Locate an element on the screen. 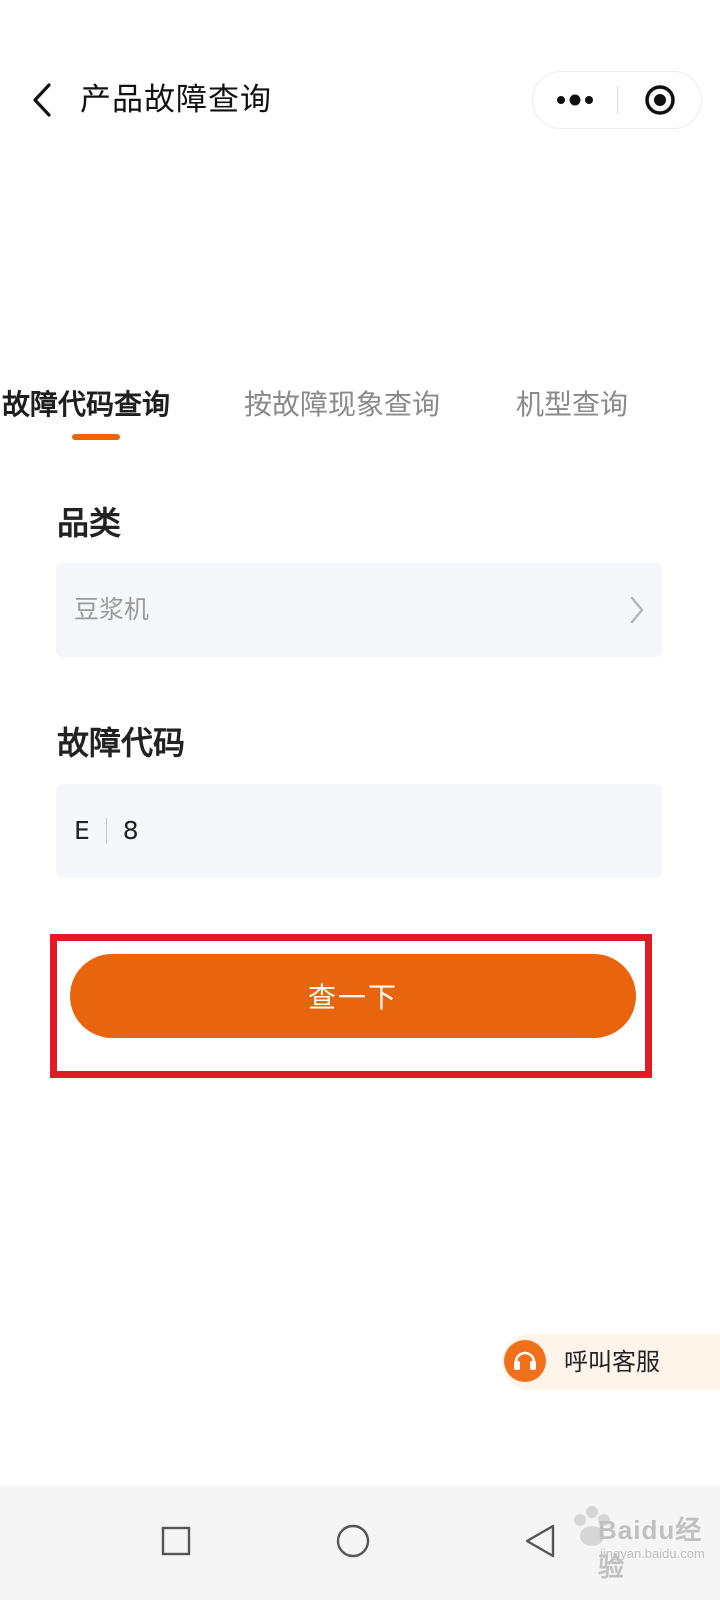 This screenshot has height=1600, width=720. tab-fault-symptom: 按故障现象查询 is located at coordinates (342, 405).